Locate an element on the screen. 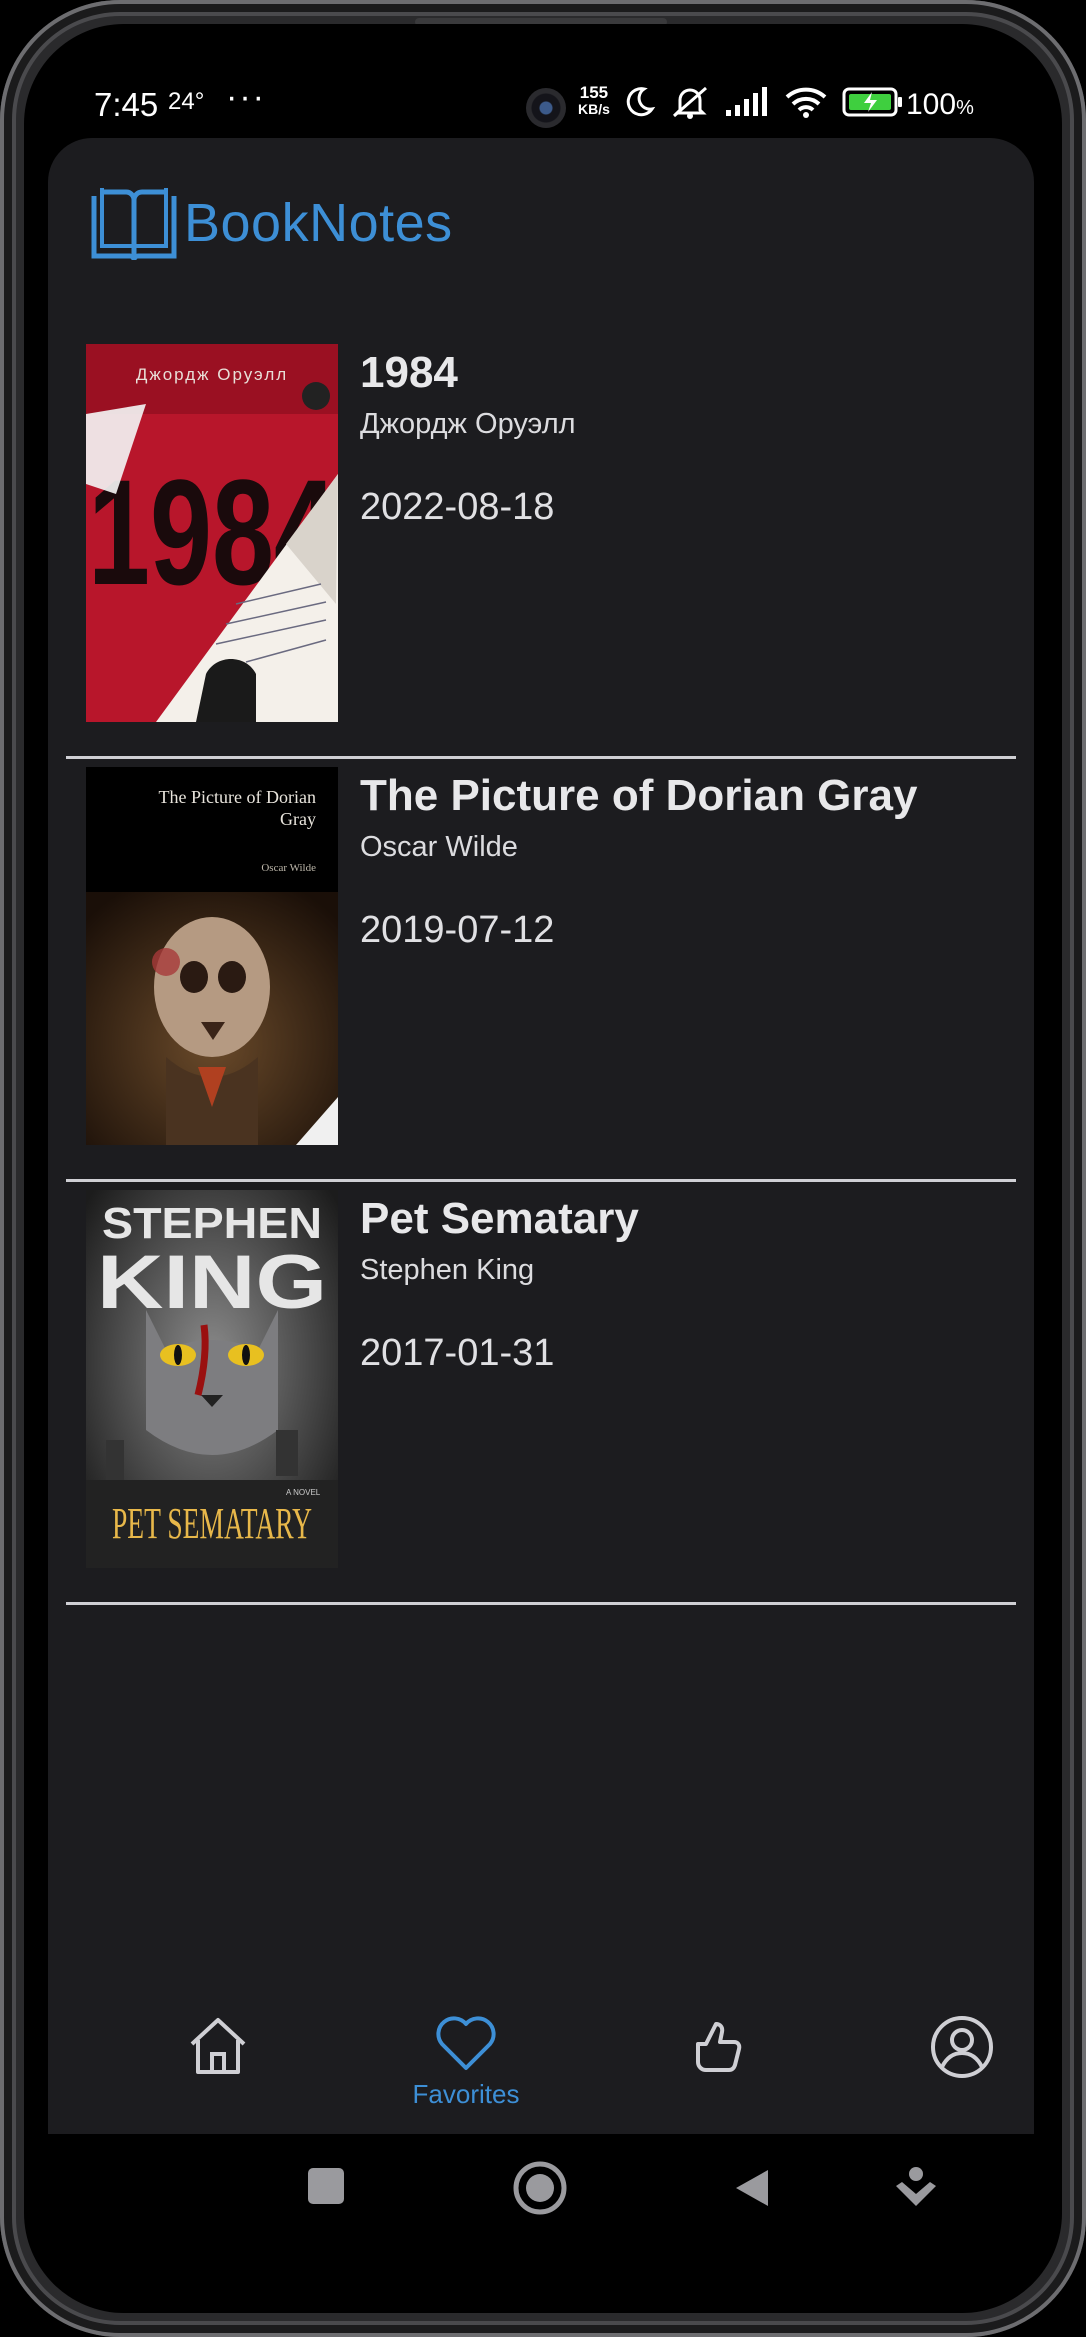 Image resolution: width=1086 pixels, height=2337 pixels. book-cover-pet-sematary: STEPHEN KING PET SEMATARY A NOVEL is located at coordinates (212, 1379).